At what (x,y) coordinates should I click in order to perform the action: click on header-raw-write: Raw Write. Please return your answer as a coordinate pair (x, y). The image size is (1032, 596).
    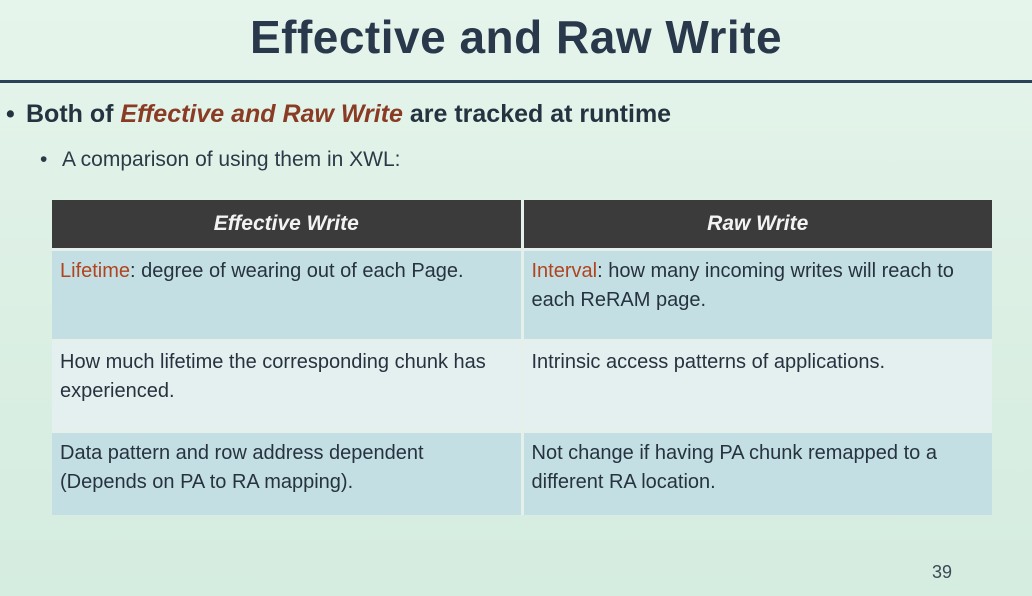
    Looking at the image, I should click on (757, 225).